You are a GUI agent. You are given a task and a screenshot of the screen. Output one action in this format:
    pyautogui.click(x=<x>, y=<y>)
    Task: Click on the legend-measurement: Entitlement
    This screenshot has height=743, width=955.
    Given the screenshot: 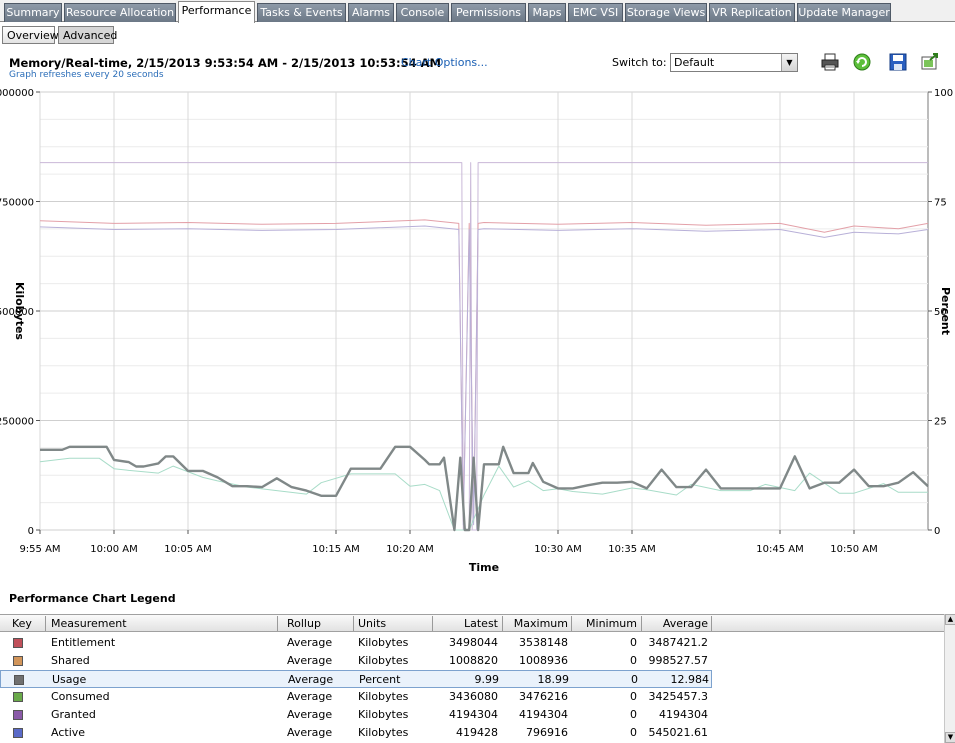 What is the action you would take?
    pyautogui.click(x=83, y=642)
    